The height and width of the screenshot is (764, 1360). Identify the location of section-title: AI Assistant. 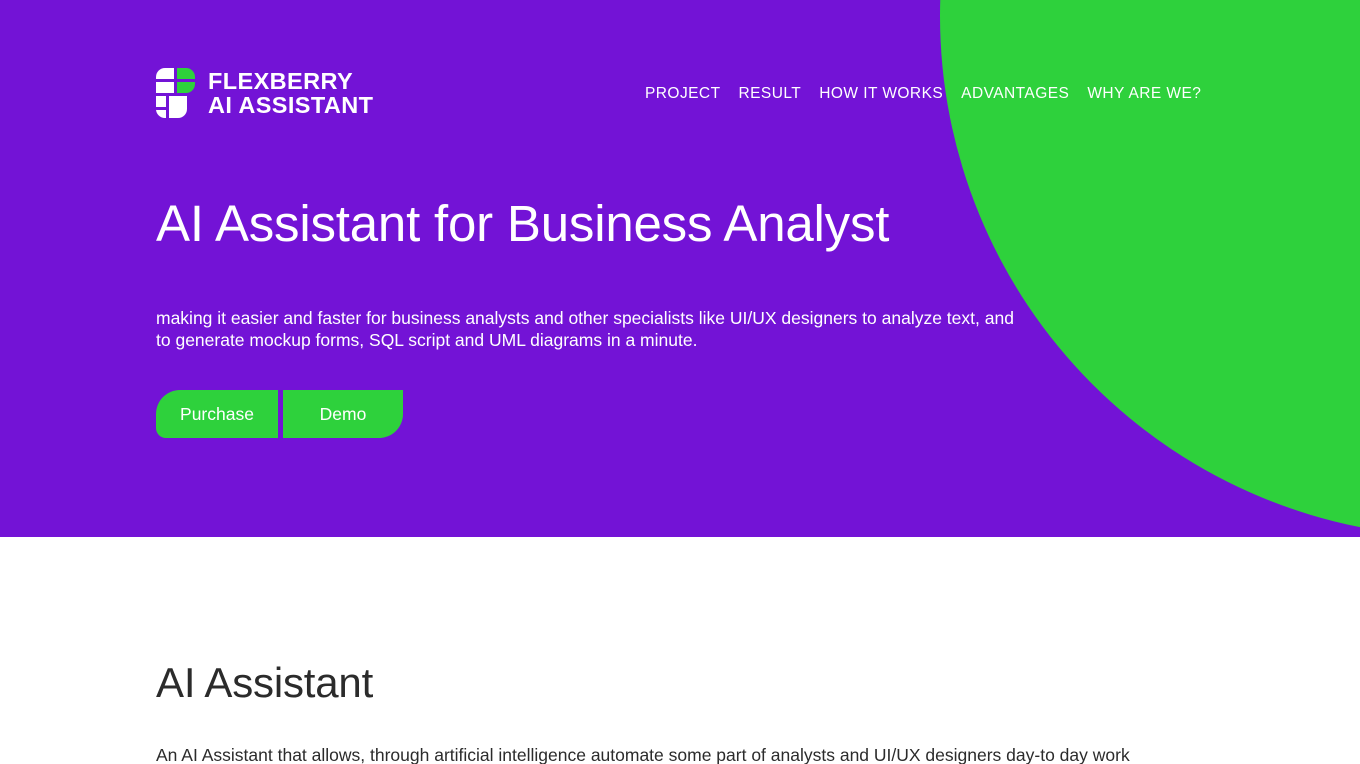
(265, 682).